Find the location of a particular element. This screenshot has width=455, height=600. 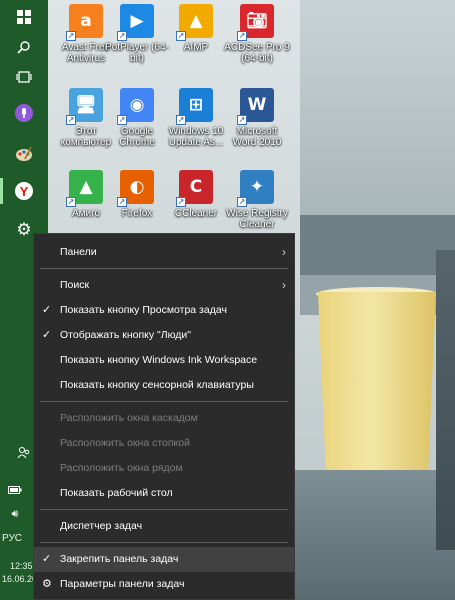

amigo-icon: ▲ ↗ is located at coordinates (84, 188).